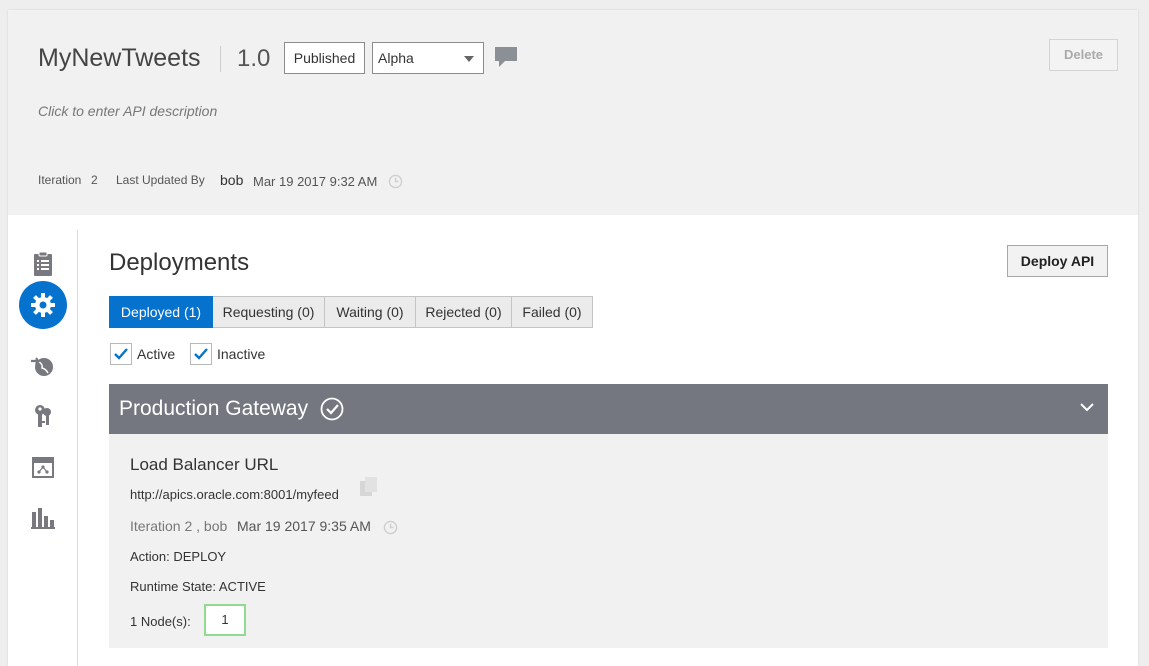  I want to click on active-checkbox-box, so click(121, 354).